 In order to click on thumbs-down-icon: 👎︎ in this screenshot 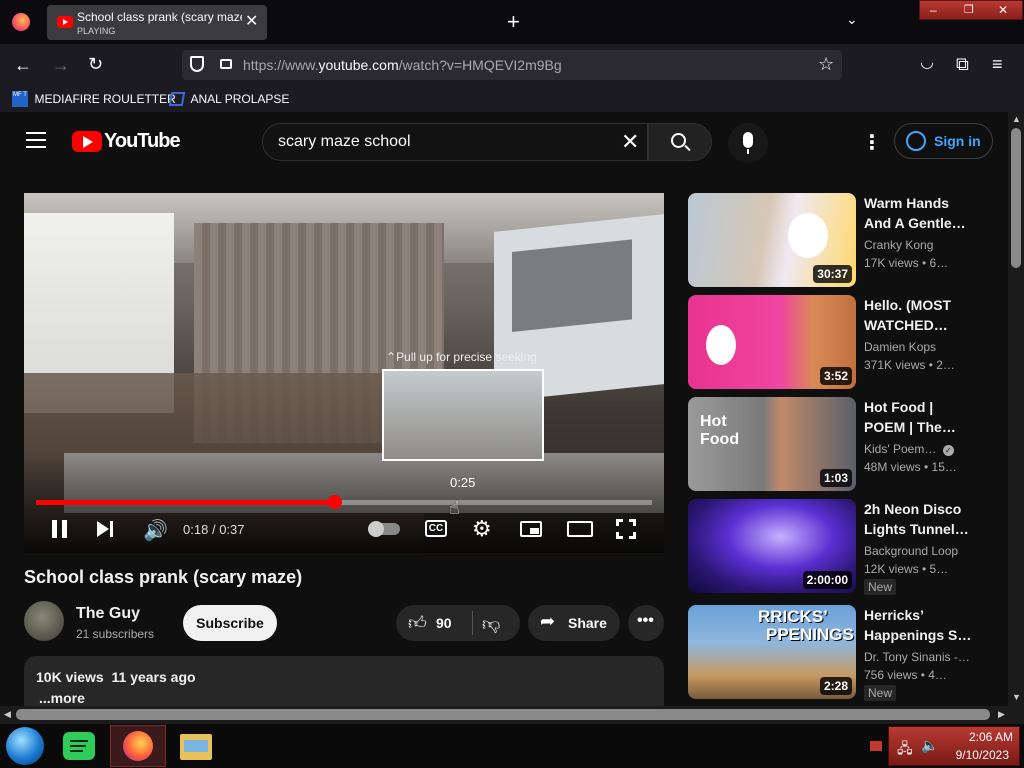, I will do `click(491, 624)`.